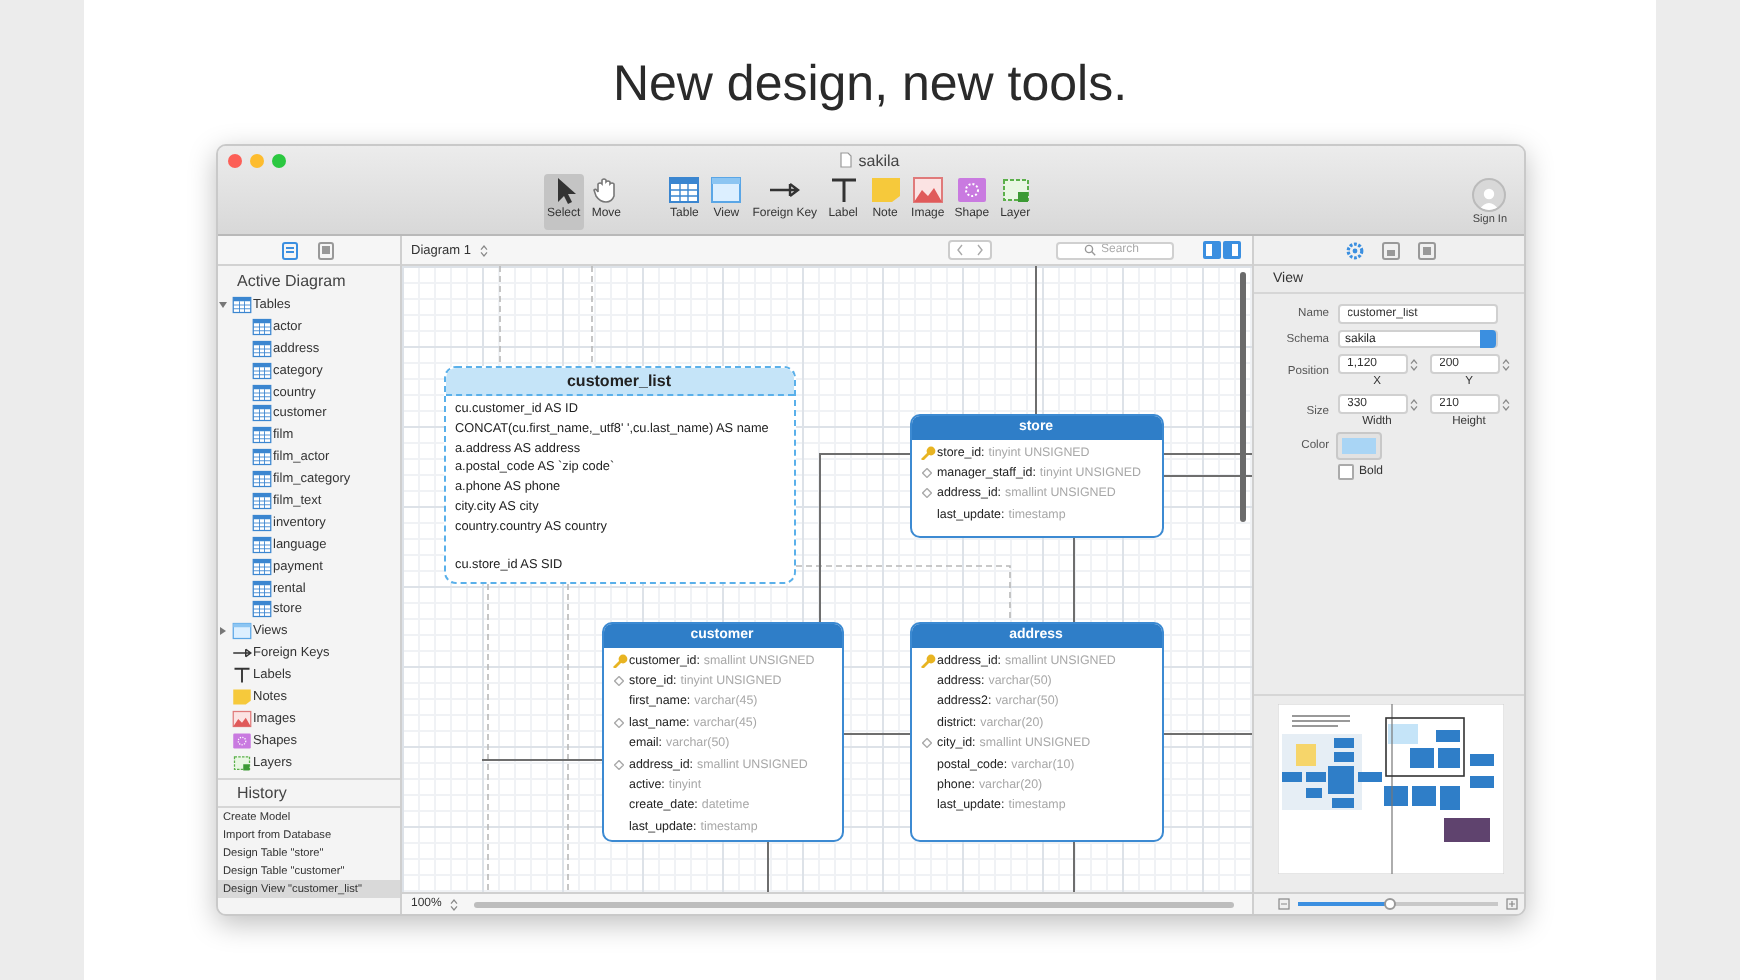  Describe the element at coordinates (619, 475) in the screenshot. I see `view-node` at that location.